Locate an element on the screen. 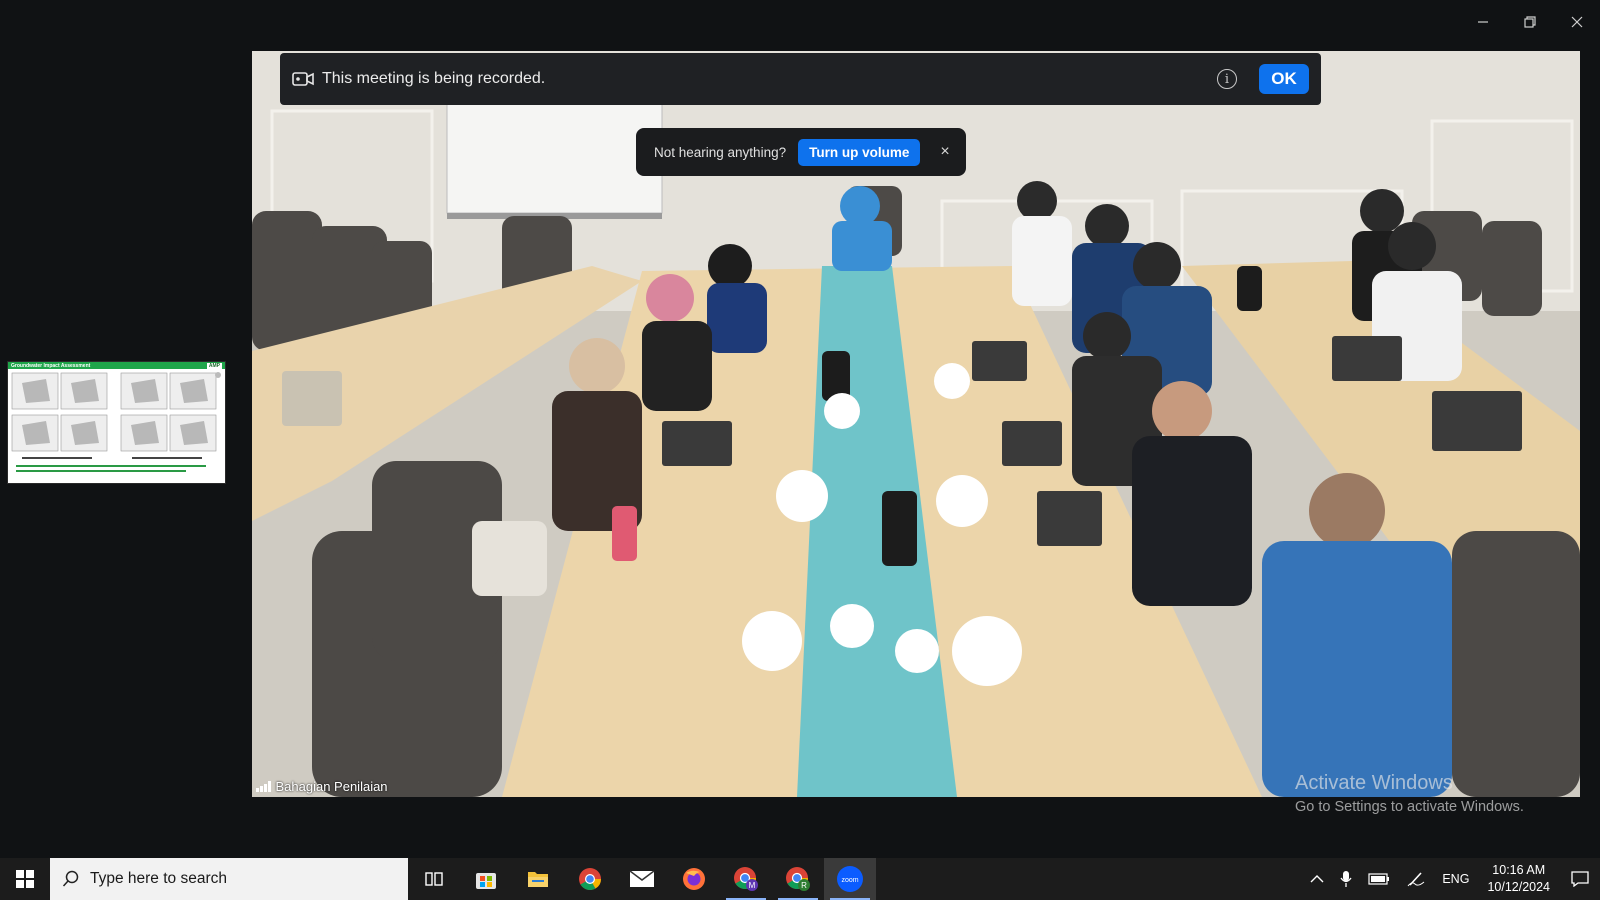 Image resolution: width=1600 pixels, height=900 pixels. minimize-button is located at coordinates (1482, 22).